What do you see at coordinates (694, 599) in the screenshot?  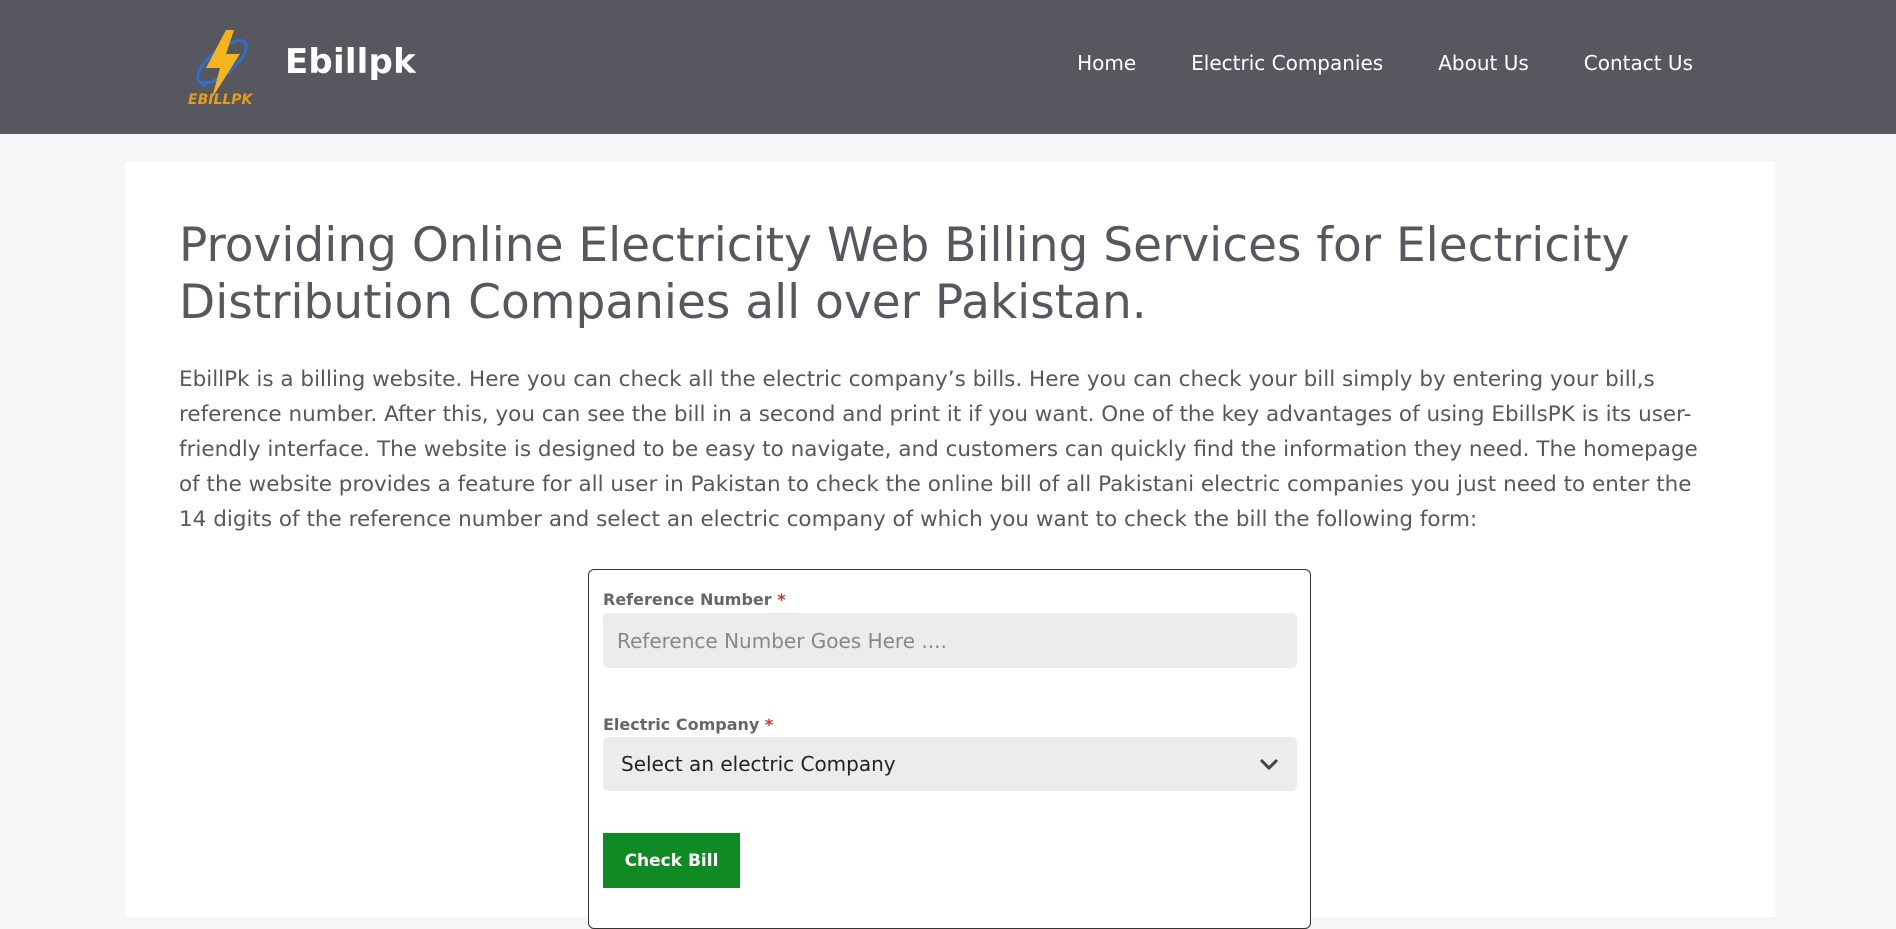 I see `reference-number-label: Reference Number *` at bounding box center [694, 599].